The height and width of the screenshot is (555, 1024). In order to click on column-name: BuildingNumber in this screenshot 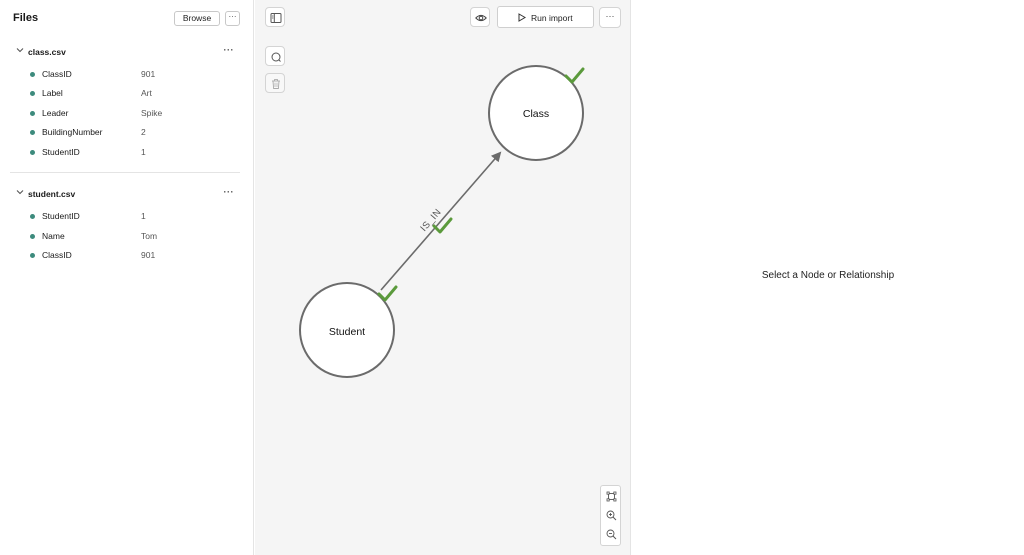, I will do `click(72, 132)`.